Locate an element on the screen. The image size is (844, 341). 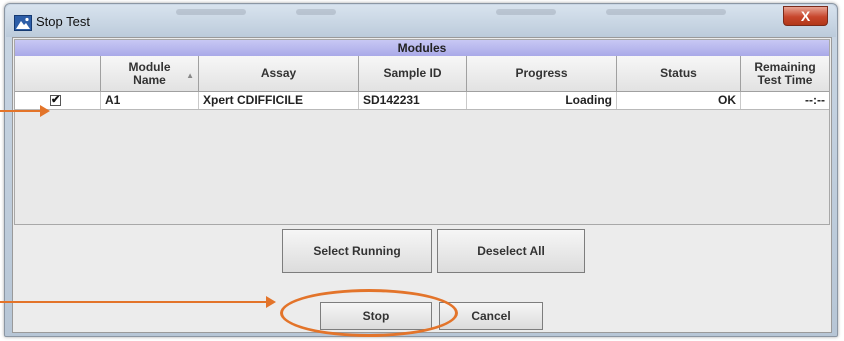
close-icon: X is located at coordinates (805, 16).